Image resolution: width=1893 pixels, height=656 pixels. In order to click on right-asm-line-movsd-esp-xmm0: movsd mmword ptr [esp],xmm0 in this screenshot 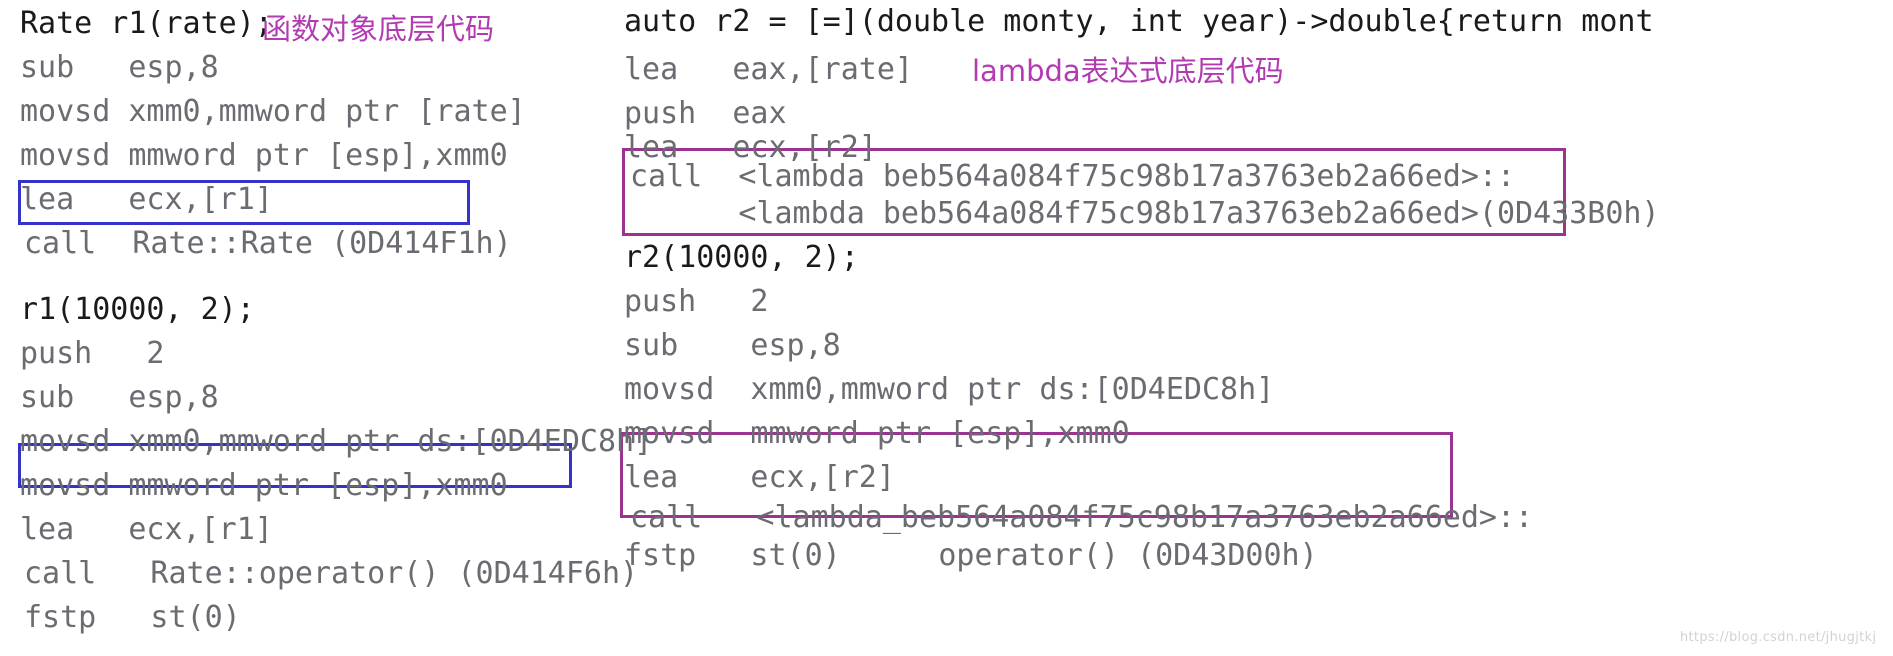, I will do `click(877, 433)`.